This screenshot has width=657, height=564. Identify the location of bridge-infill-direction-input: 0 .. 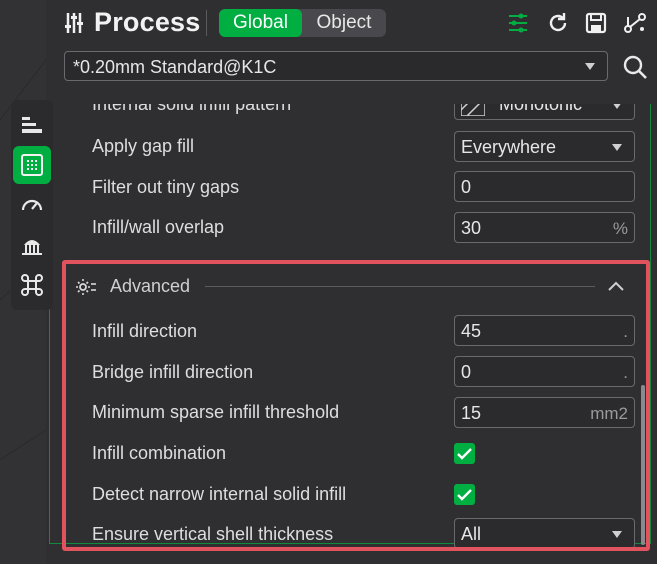
(544, 371).